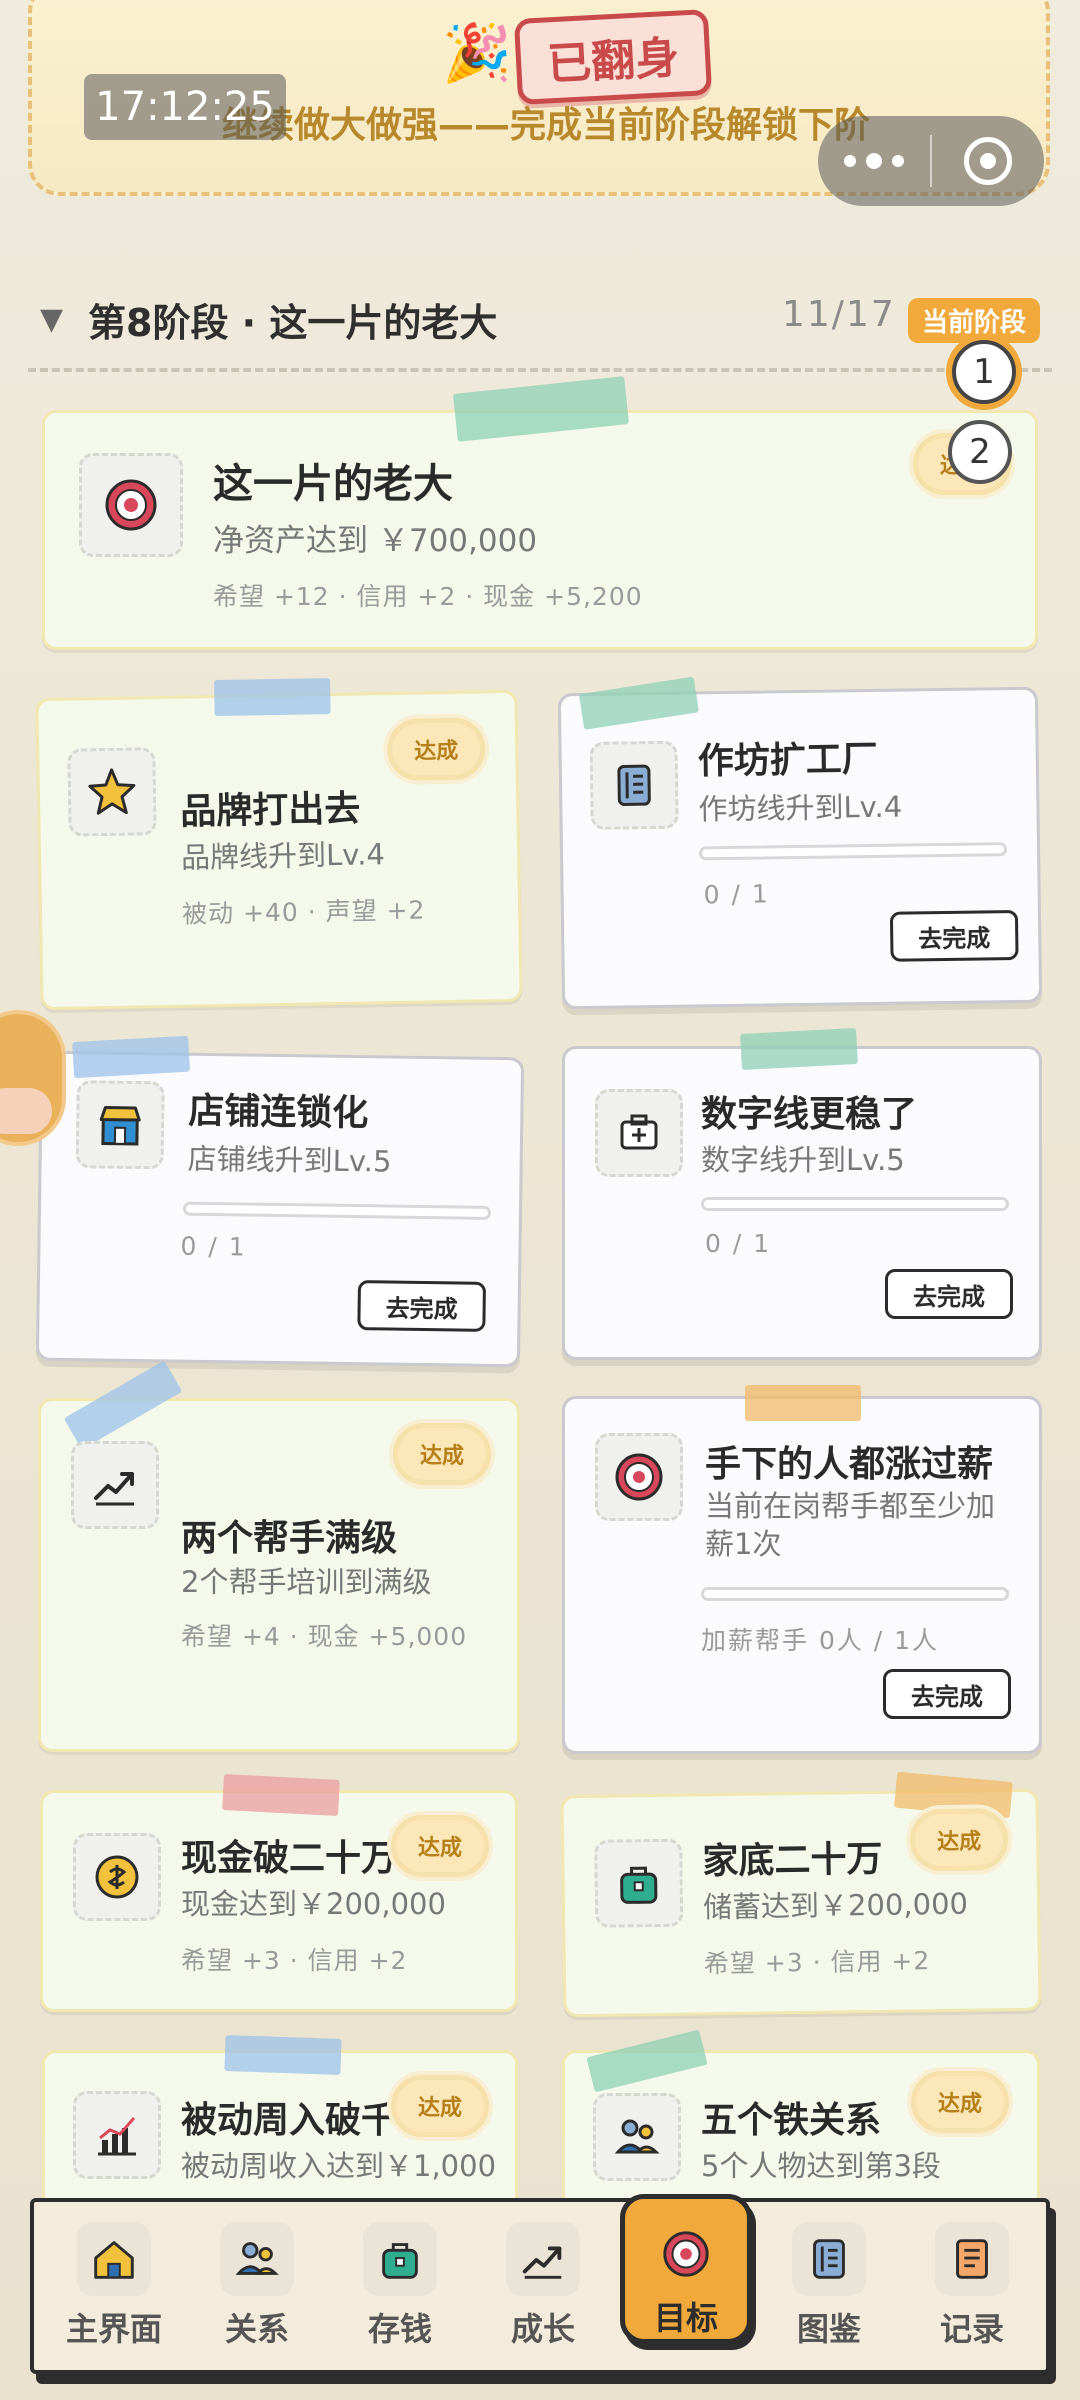  Describe the element at coordinates (185, 107) in the screenshot. I see `time-display: 17:12:25` at that location.